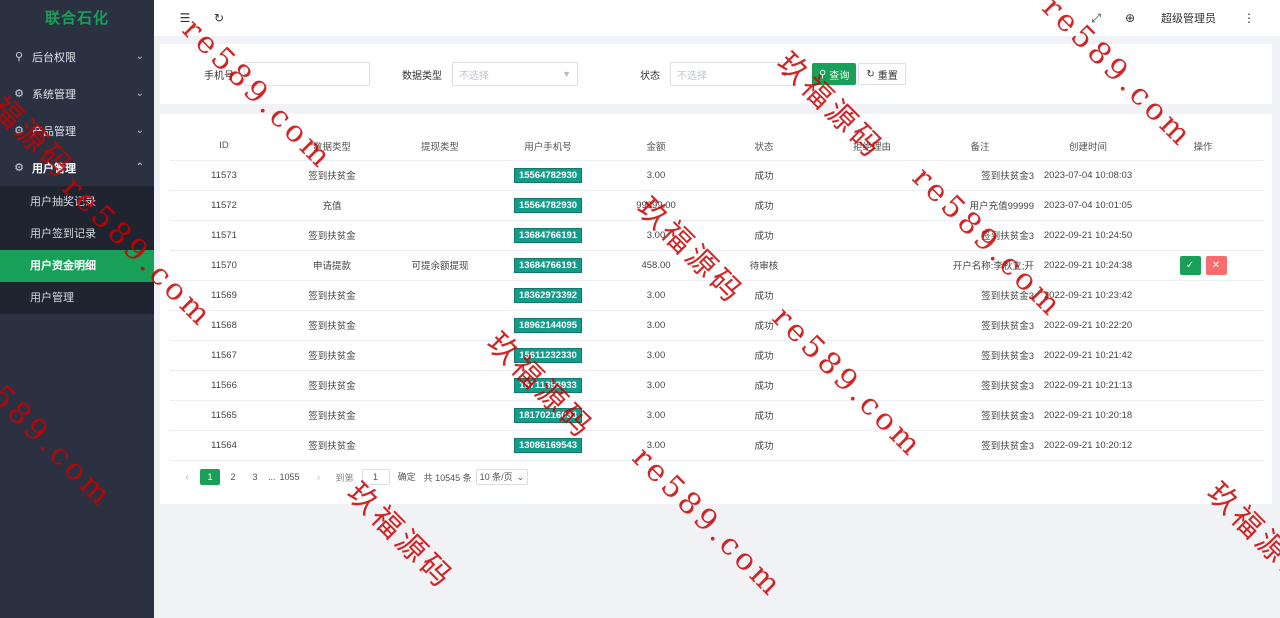 The width and height of the screenshot is (1280, 618). I want to click on page-size-select: 10 条/页 ⌄, so click(502, 477).